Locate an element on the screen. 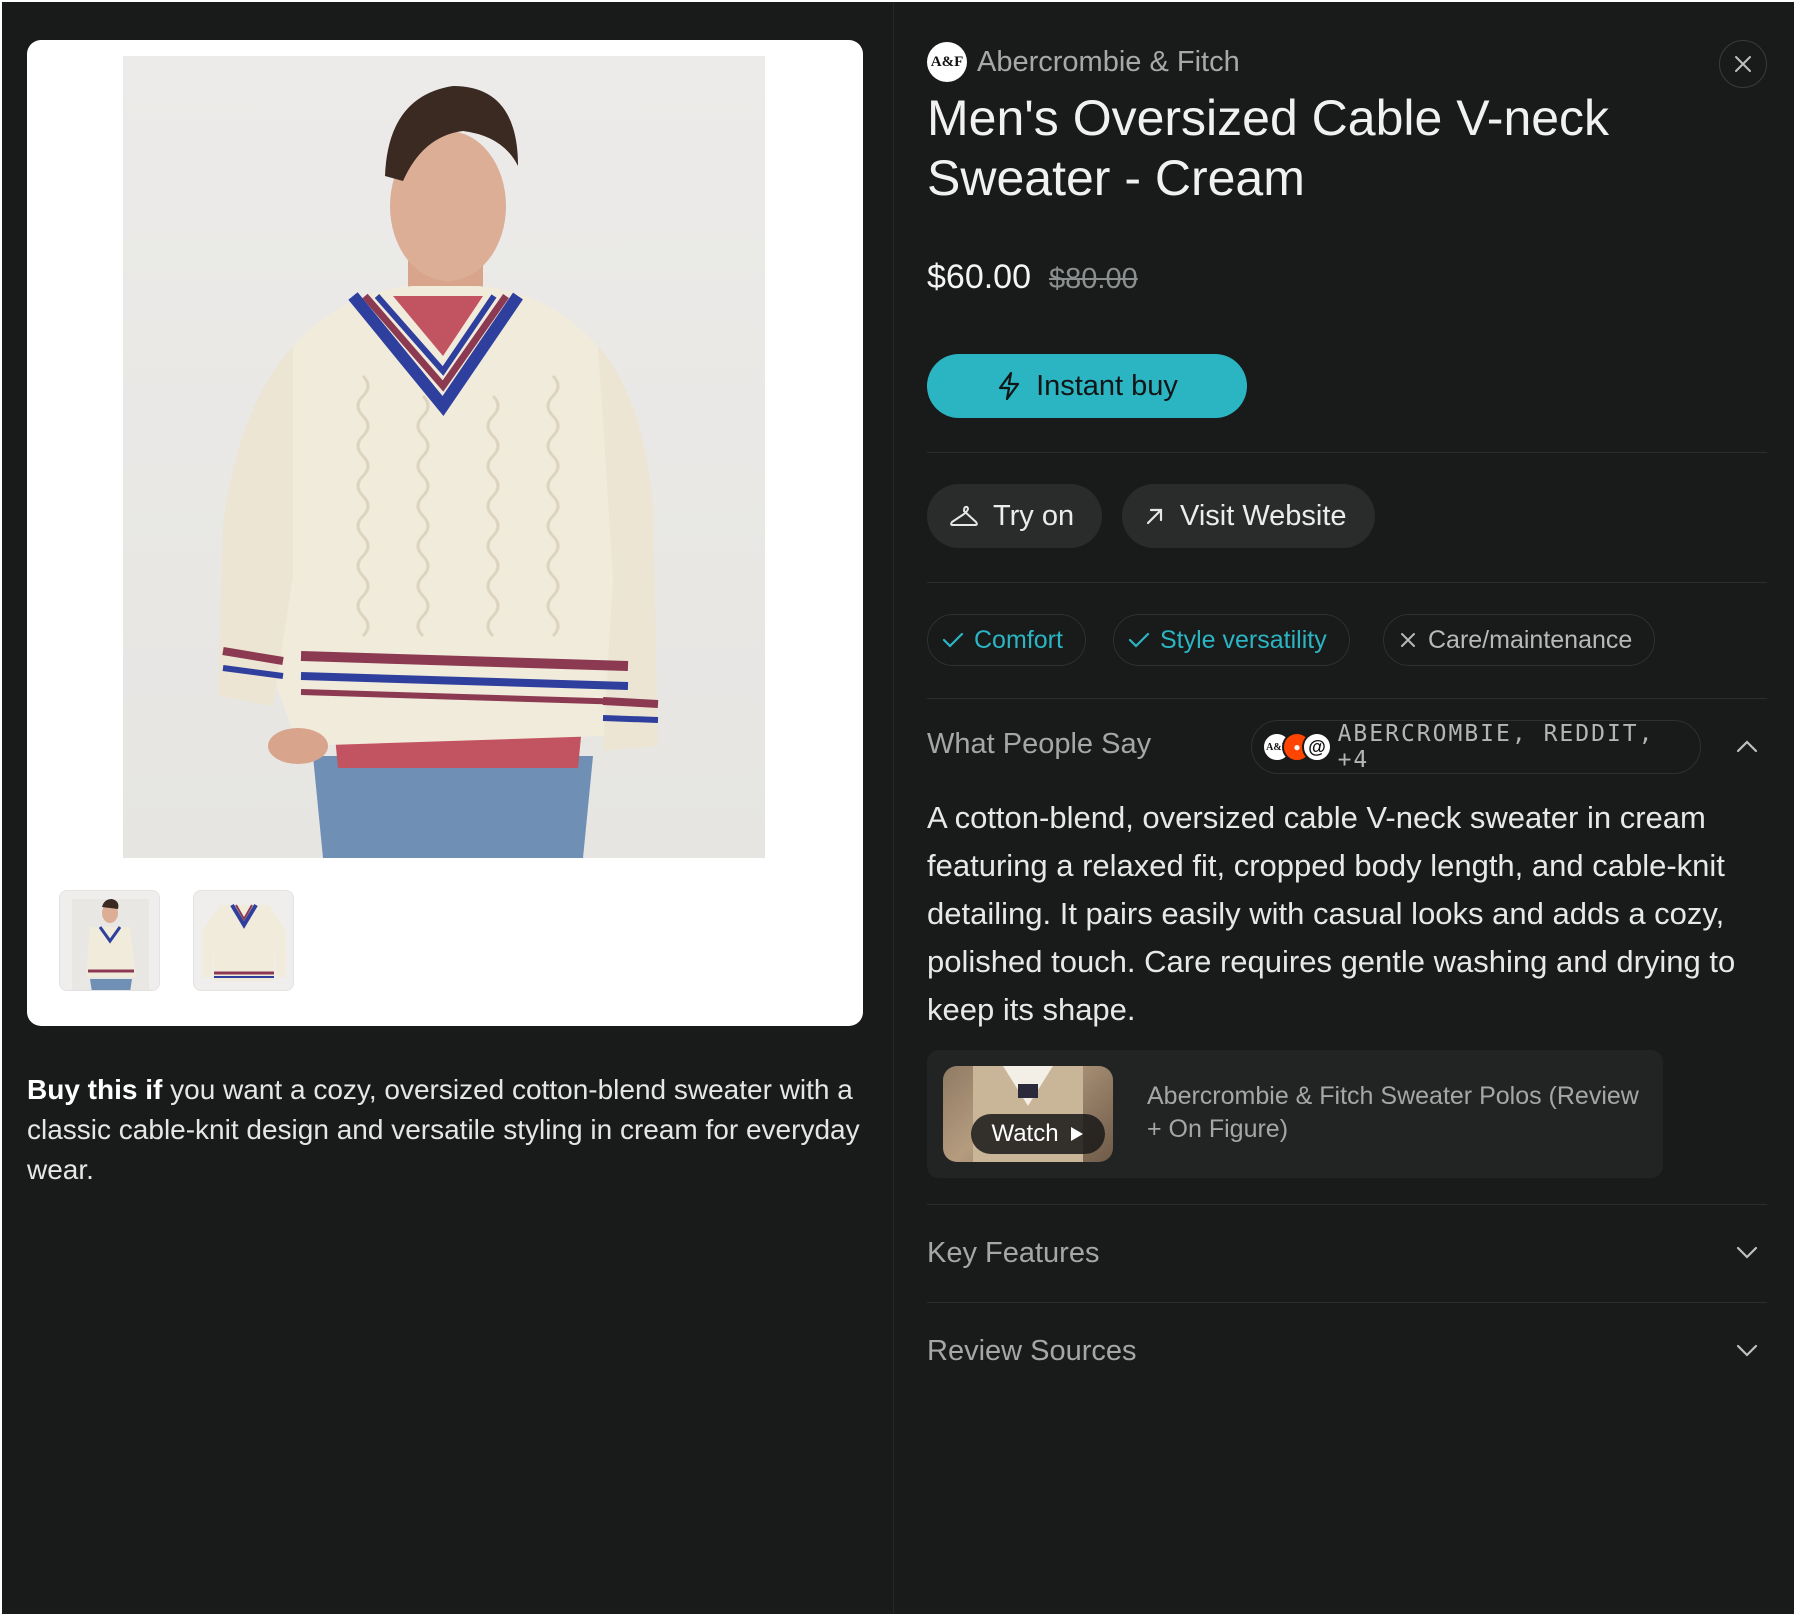  key-features-accordion: Key Features is located at coordinates (1347, 1253).